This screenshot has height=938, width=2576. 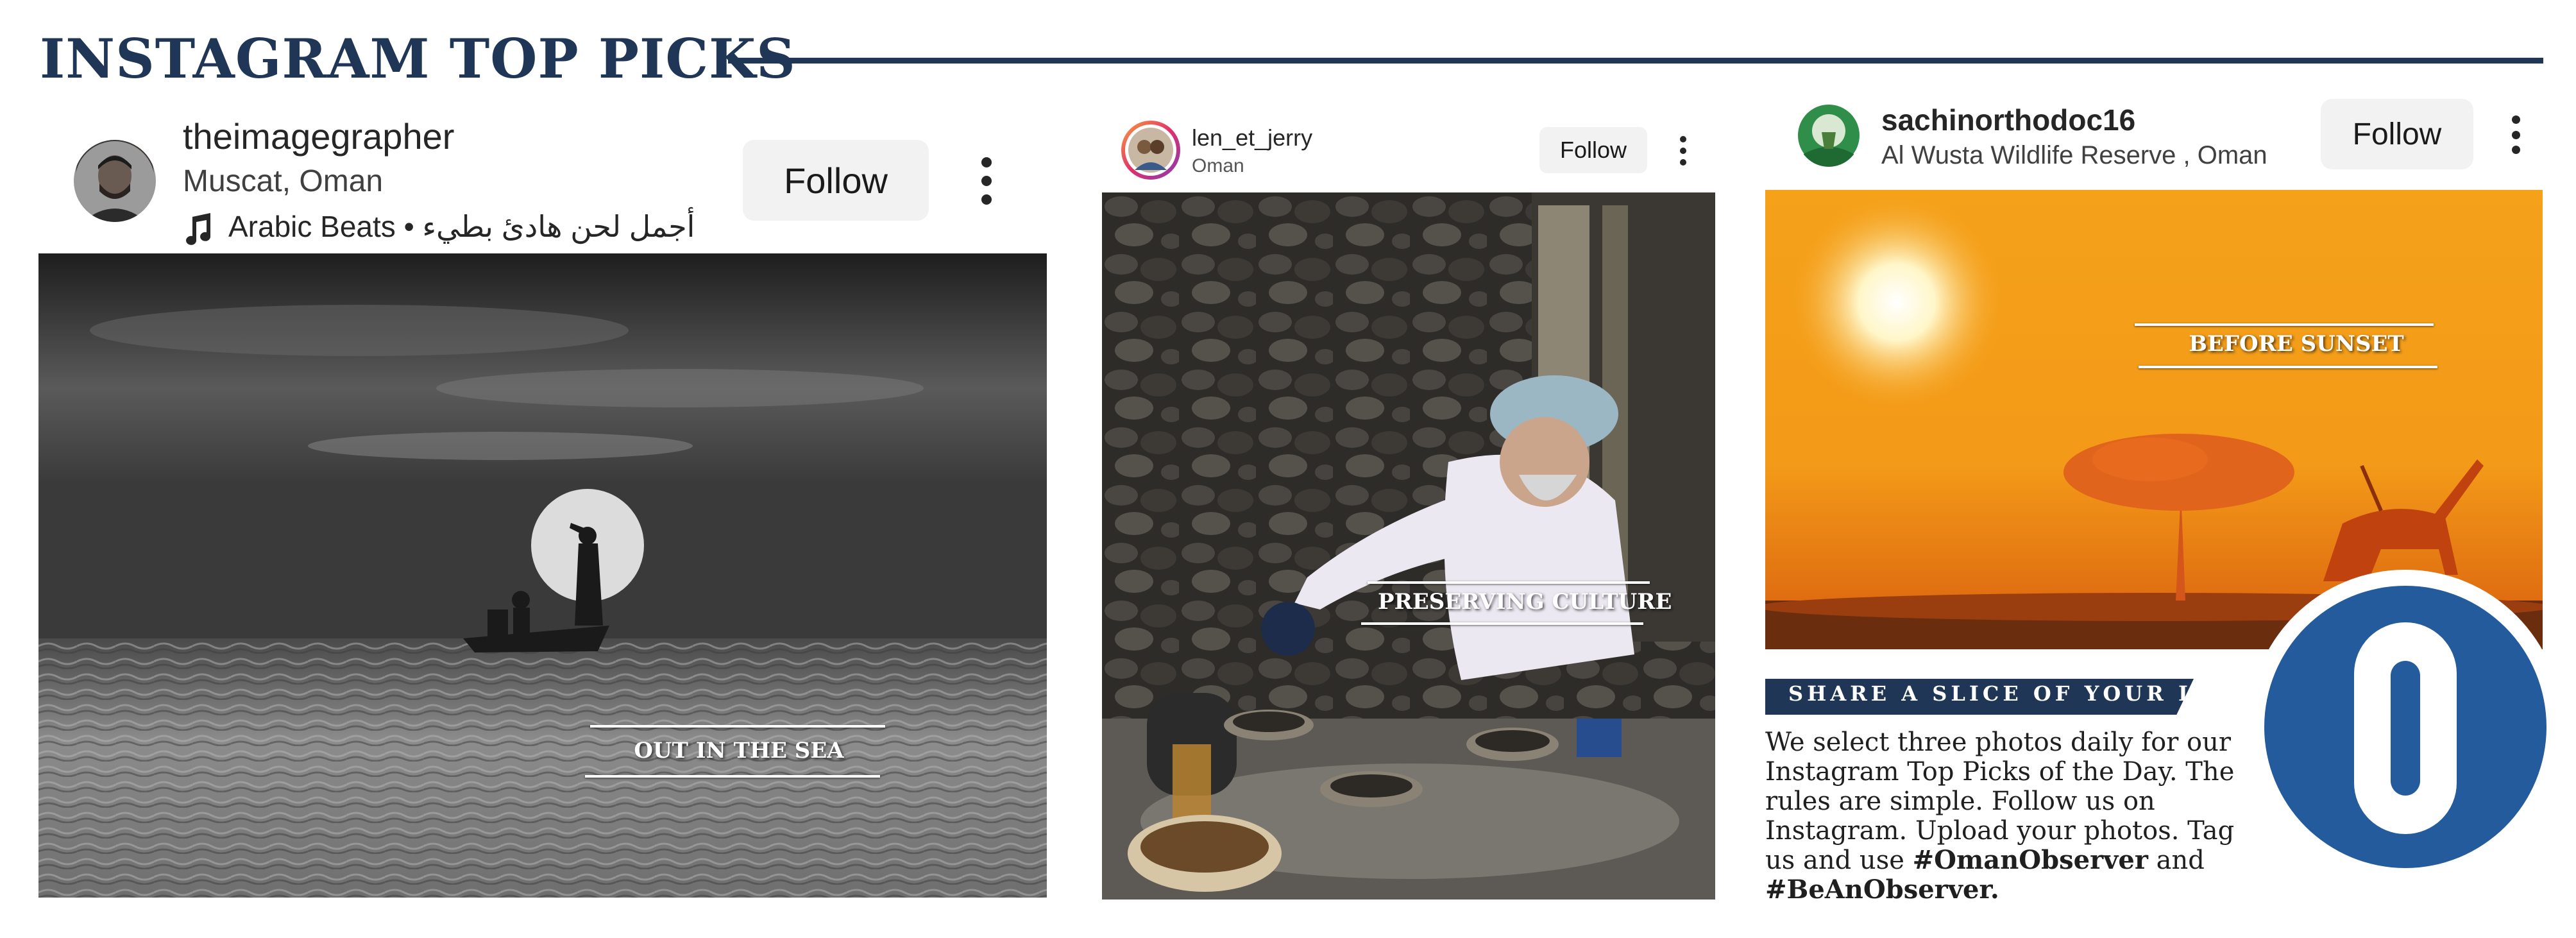 What do you see at coordinates (1882, 889) in the screenshot?
I see `hashtag-be-an-observer: #BeAnObserver.` at bounding box center [1882, 889].